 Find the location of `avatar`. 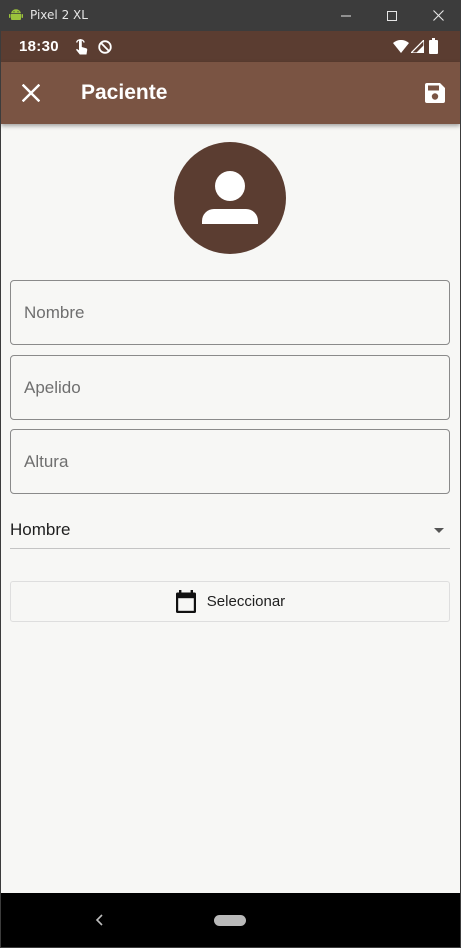

avatar is located at coordinates (230, 198).